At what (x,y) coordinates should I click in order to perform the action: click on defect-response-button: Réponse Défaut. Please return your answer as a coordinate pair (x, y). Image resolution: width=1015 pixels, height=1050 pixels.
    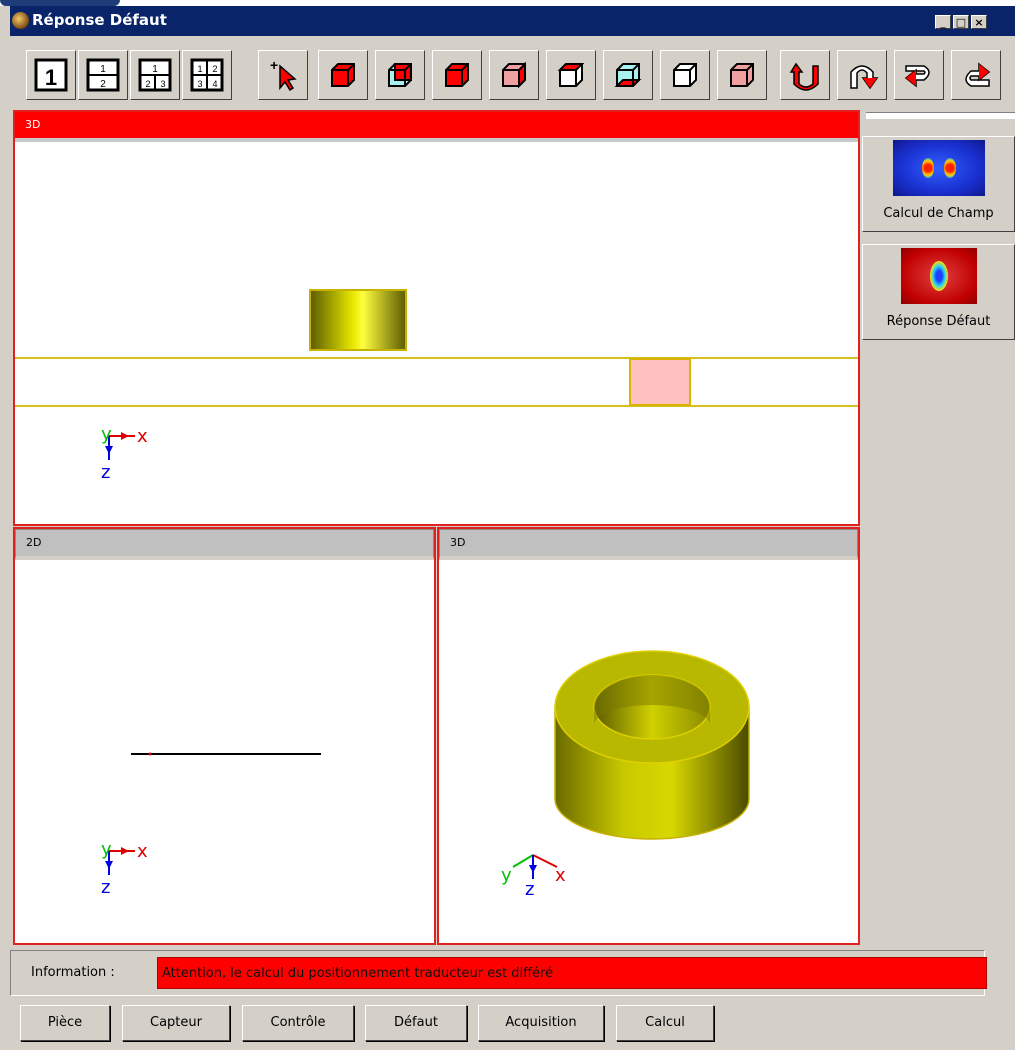
    Looking at the image, I should click on (938, 292).